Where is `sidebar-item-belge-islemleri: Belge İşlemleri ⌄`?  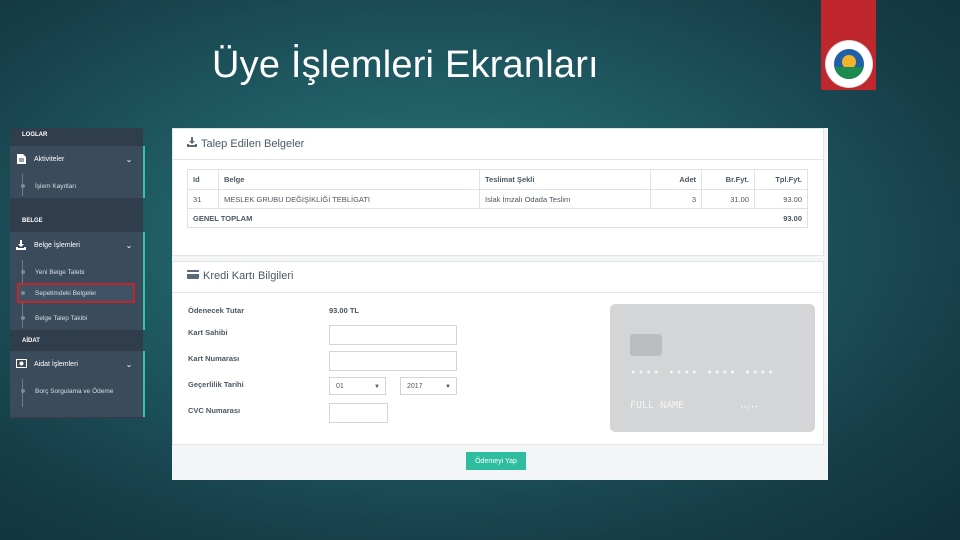
sidebar-item-belge-islemleri: Belge İşlemleri ⌄ is located at coordinates (75, 245).